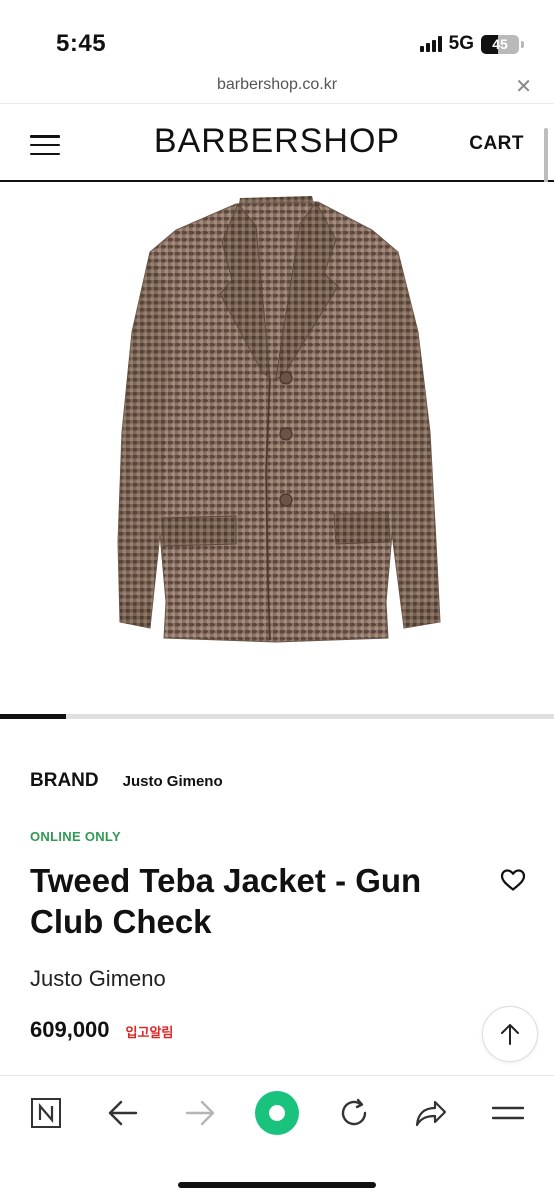 Image resolution: width=554 pixels, height=1200 pixels. Describe the element at coordinates (173, 781) in the screenshot. I see `brand-name-link: Justo Gimeno` at that location.